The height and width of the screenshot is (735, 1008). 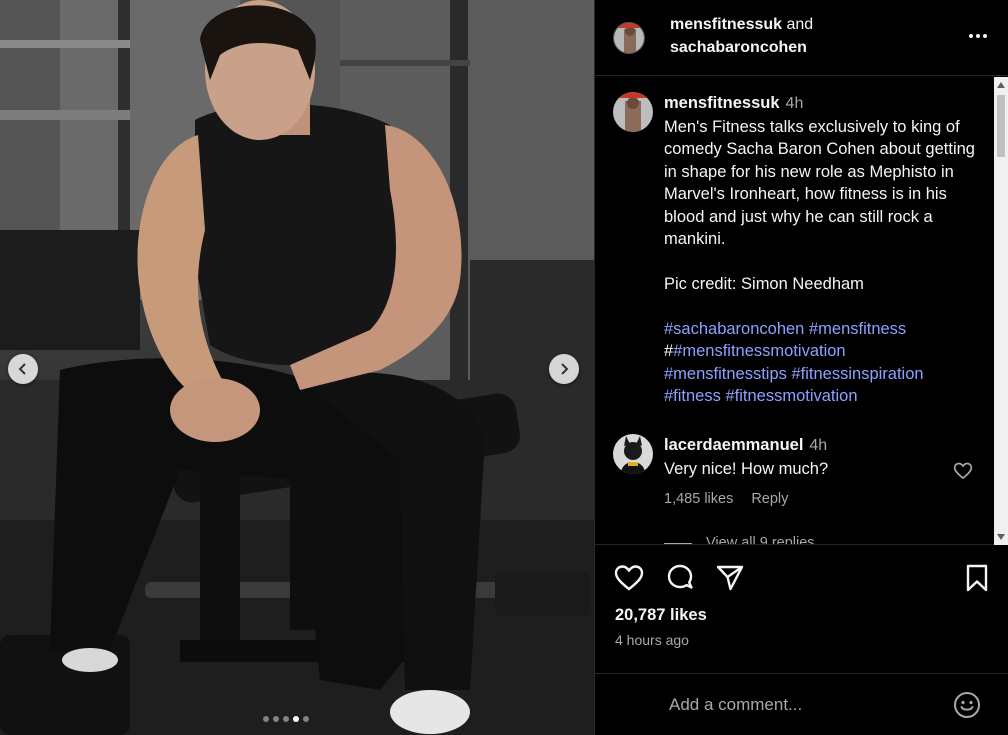 I want to click on carousel-dot-active, so click(x=296, y=719).